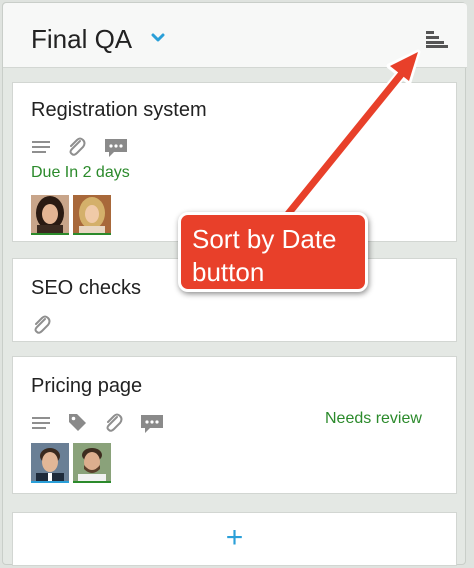 This screenshot has width=474, height=568. I want to click on chevron-down-icon, so click(158, 38).